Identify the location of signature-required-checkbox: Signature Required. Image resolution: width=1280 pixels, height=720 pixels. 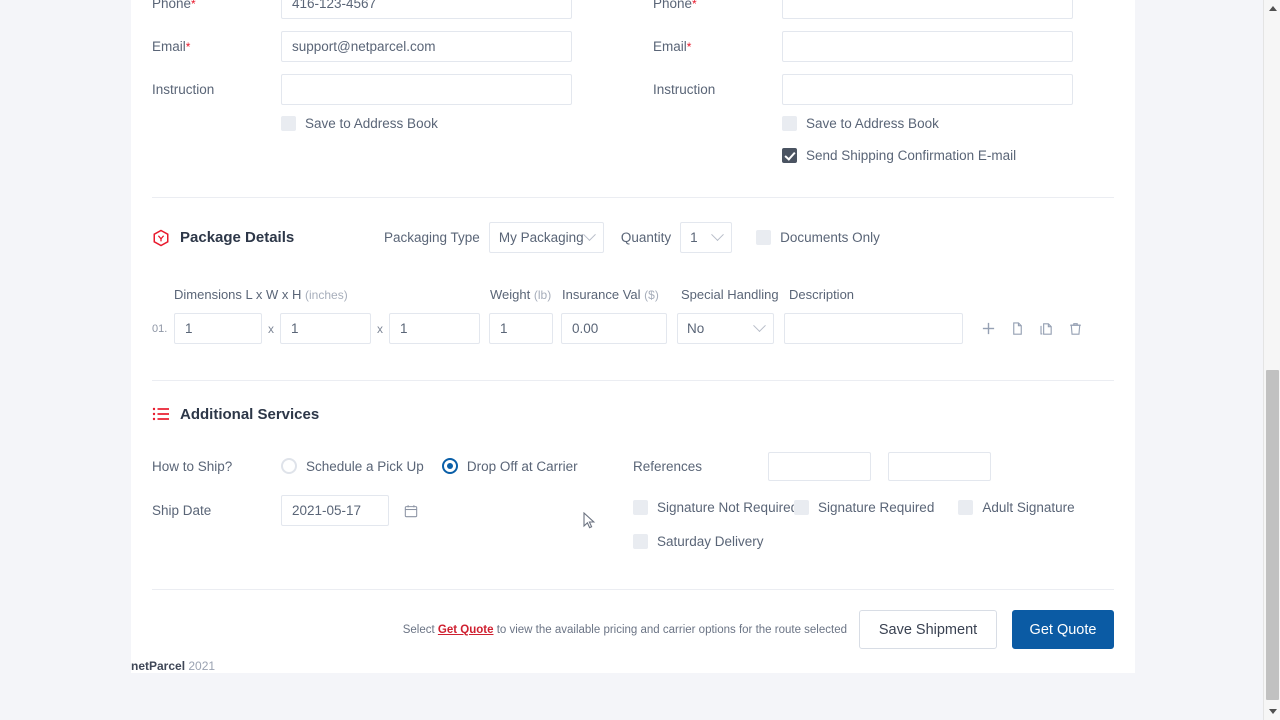
(864, 507).